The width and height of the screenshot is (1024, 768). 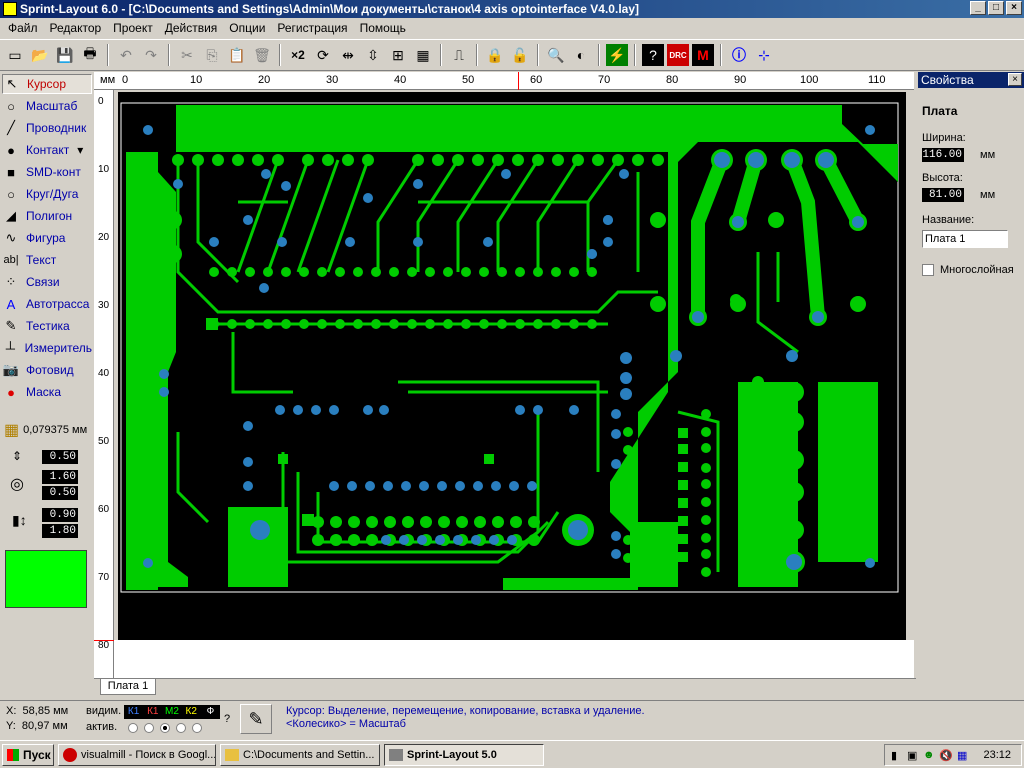 I want to click on app-icon, so click(x=10, y=9).